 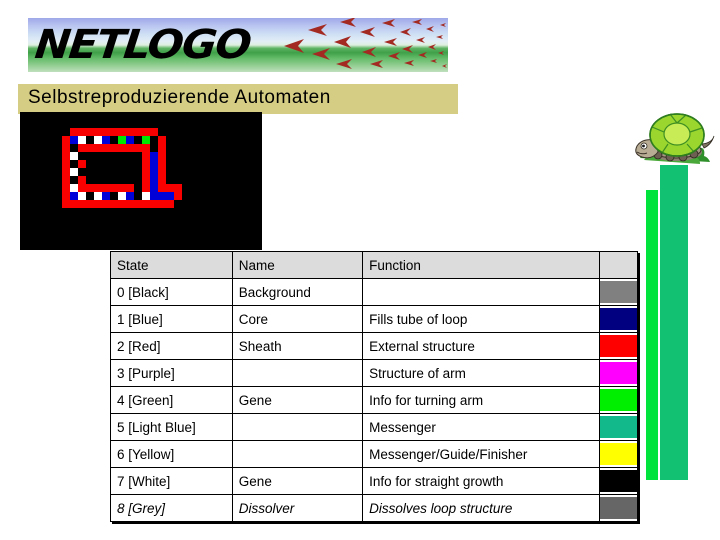 What do you see at coordinates (171, 265) in the screenshot?
I see `header-state: State` at bounding box center [171, 265].